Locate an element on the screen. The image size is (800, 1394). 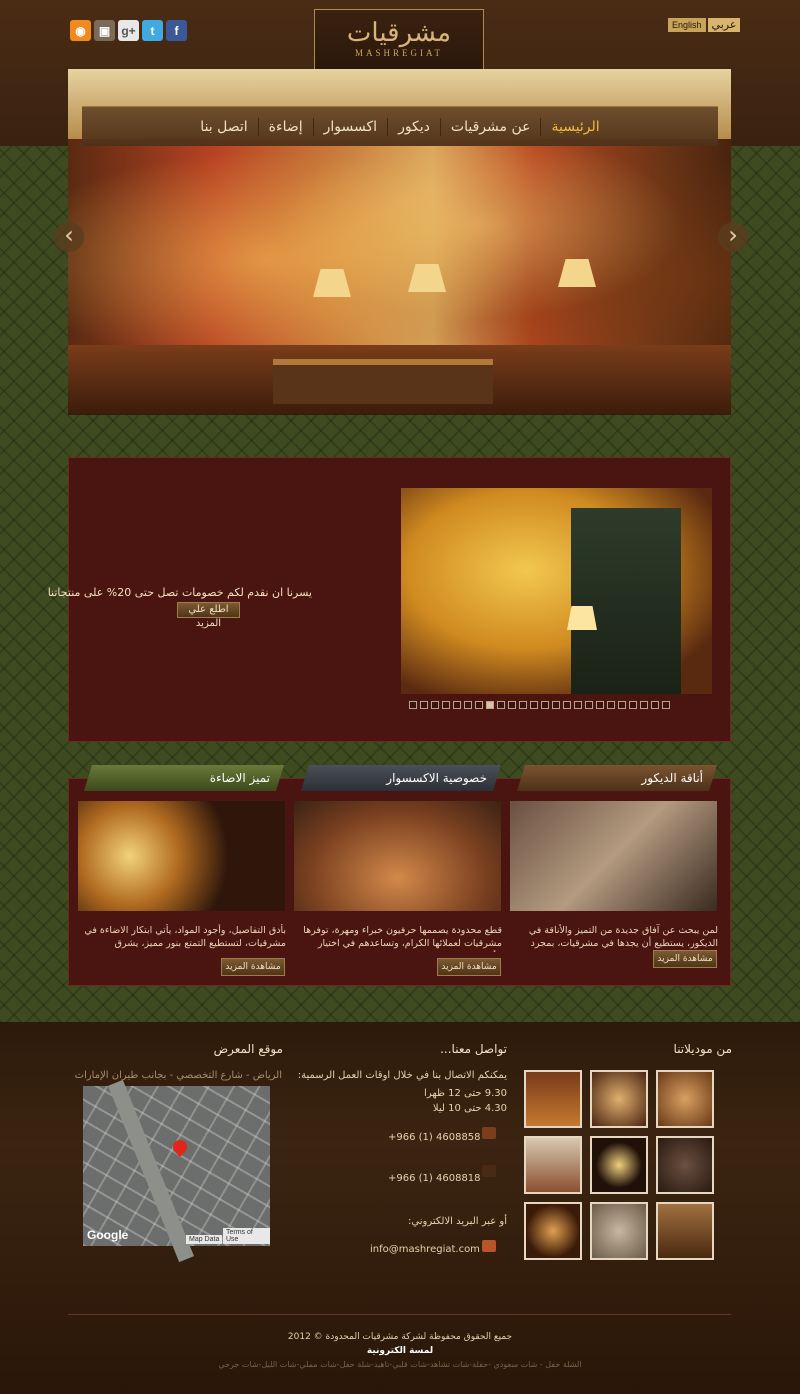
feature-image-lighting is located at coordinates (181, 856).